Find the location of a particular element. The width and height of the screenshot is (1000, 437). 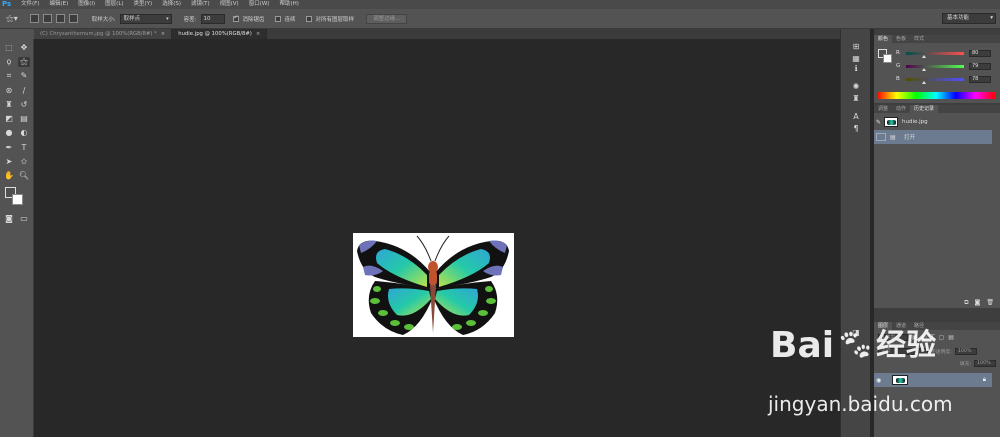

green-slider is located at coordinates (935, 67).